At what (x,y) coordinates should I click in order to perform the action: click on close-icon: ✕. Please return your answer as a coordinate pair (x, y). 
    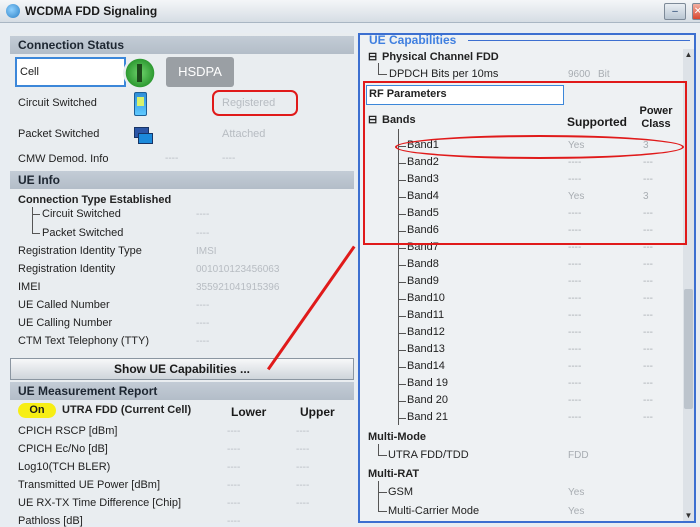
    Looking at the image, I should click on (696, 11).